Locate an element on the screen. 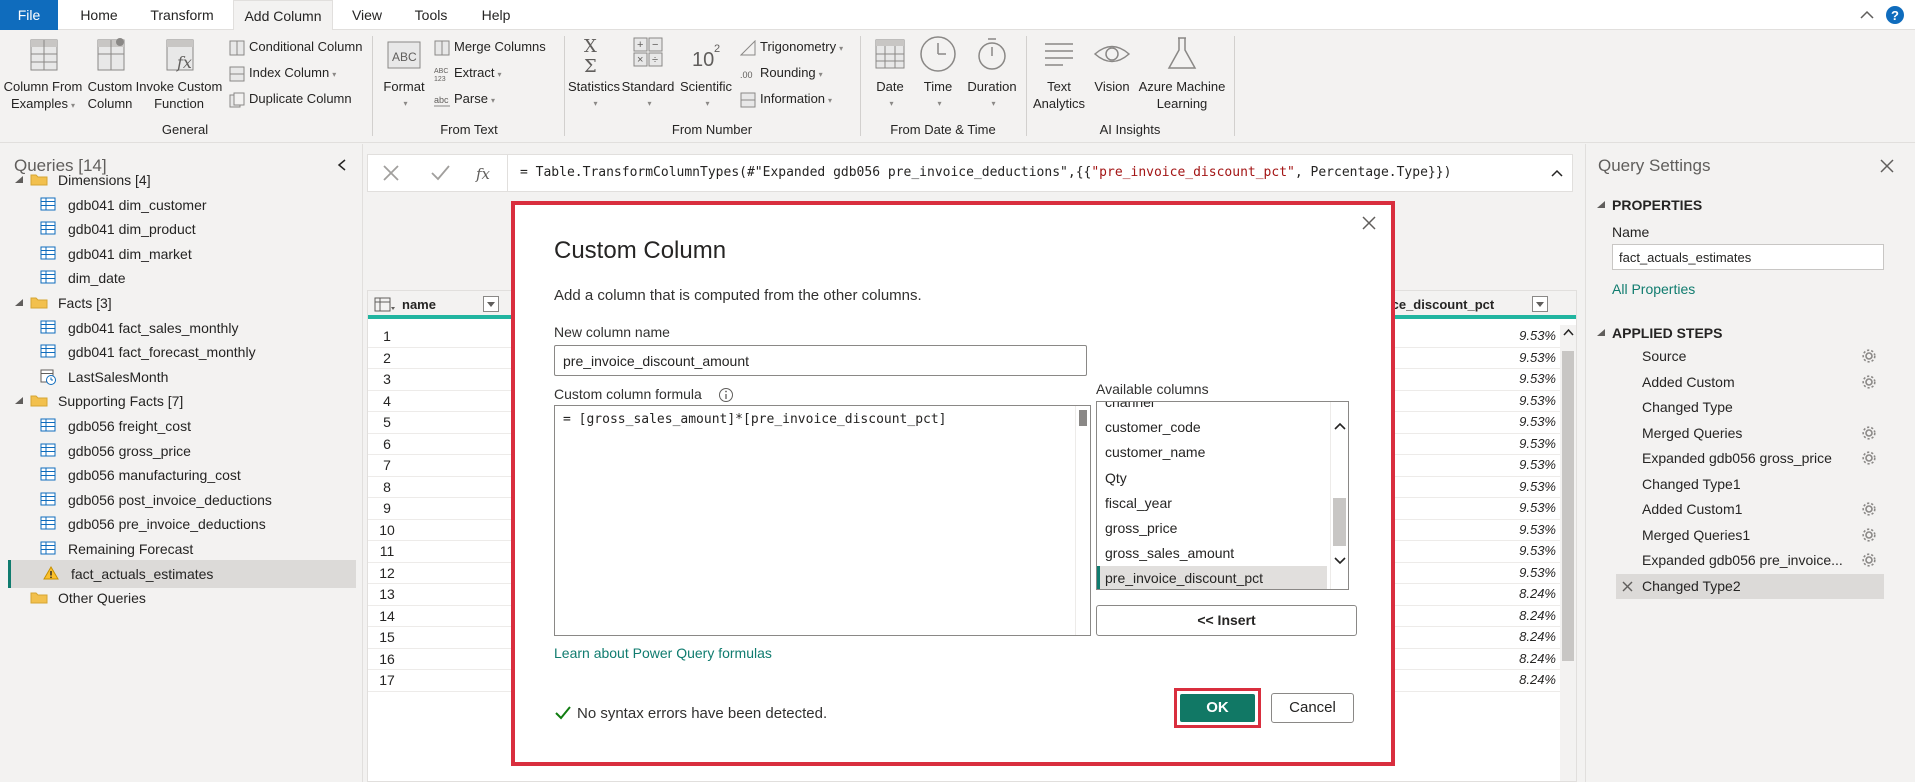 The height and width of the screenshot is (782, 1915). learn-formulas-link: Learn about Power Query formulas is located at coordinates (663, 653).